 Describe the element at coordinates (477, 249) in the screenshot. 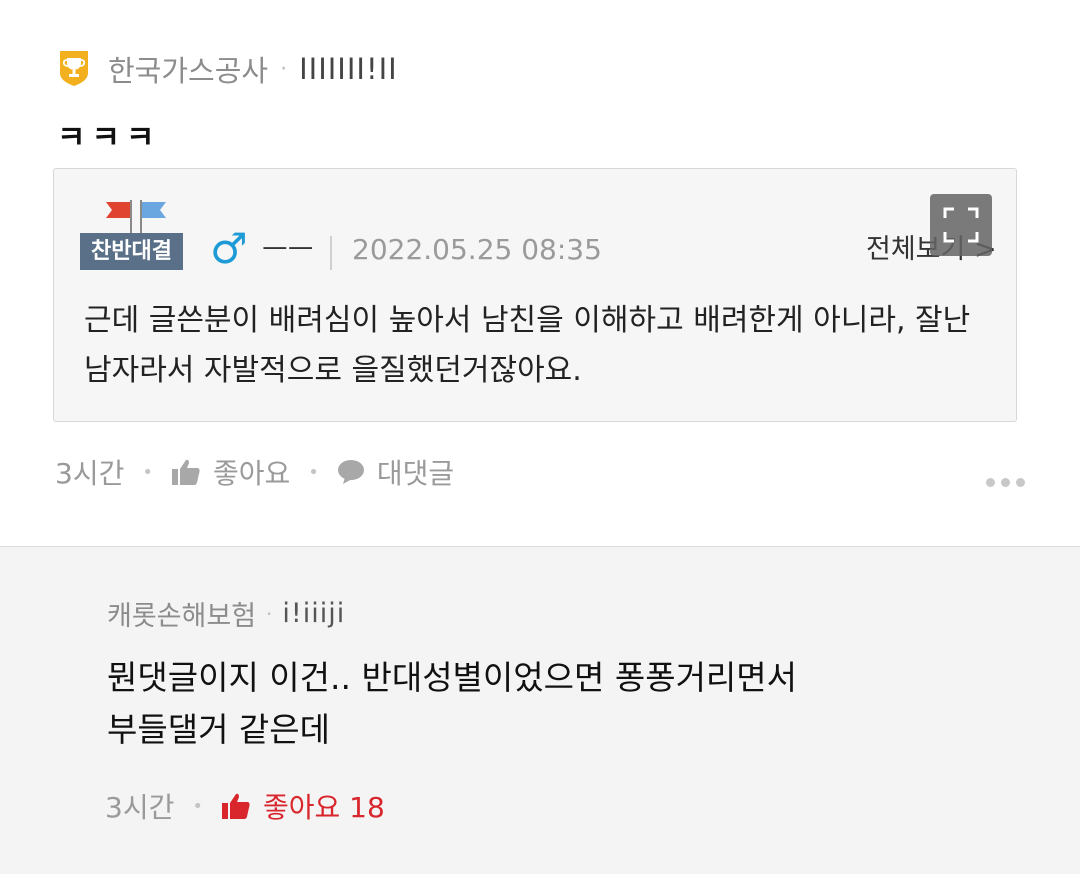

I see `quote-date: 2022.05.25 08:35` at that location.